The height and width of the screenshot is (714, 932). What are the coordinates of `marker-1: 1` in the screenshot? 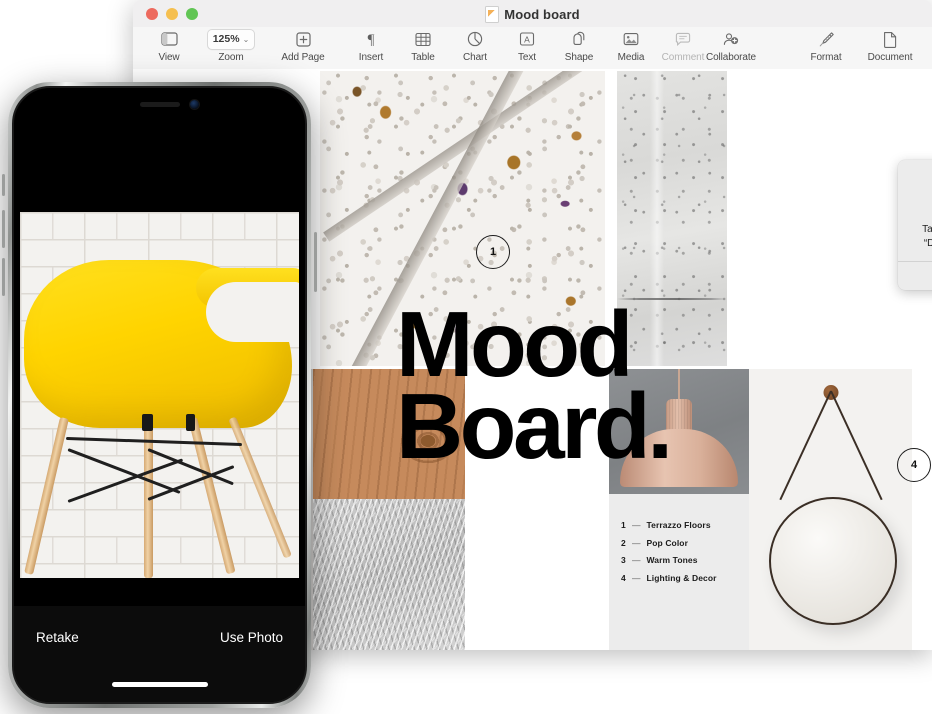 It's located at (493, 252).